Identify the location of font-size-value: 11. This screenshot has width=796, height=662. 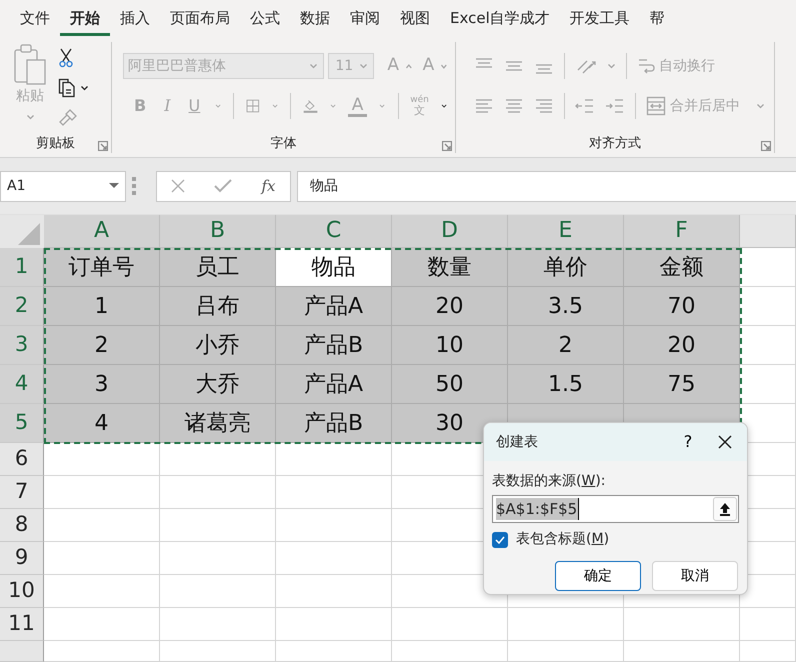
(344, 66).